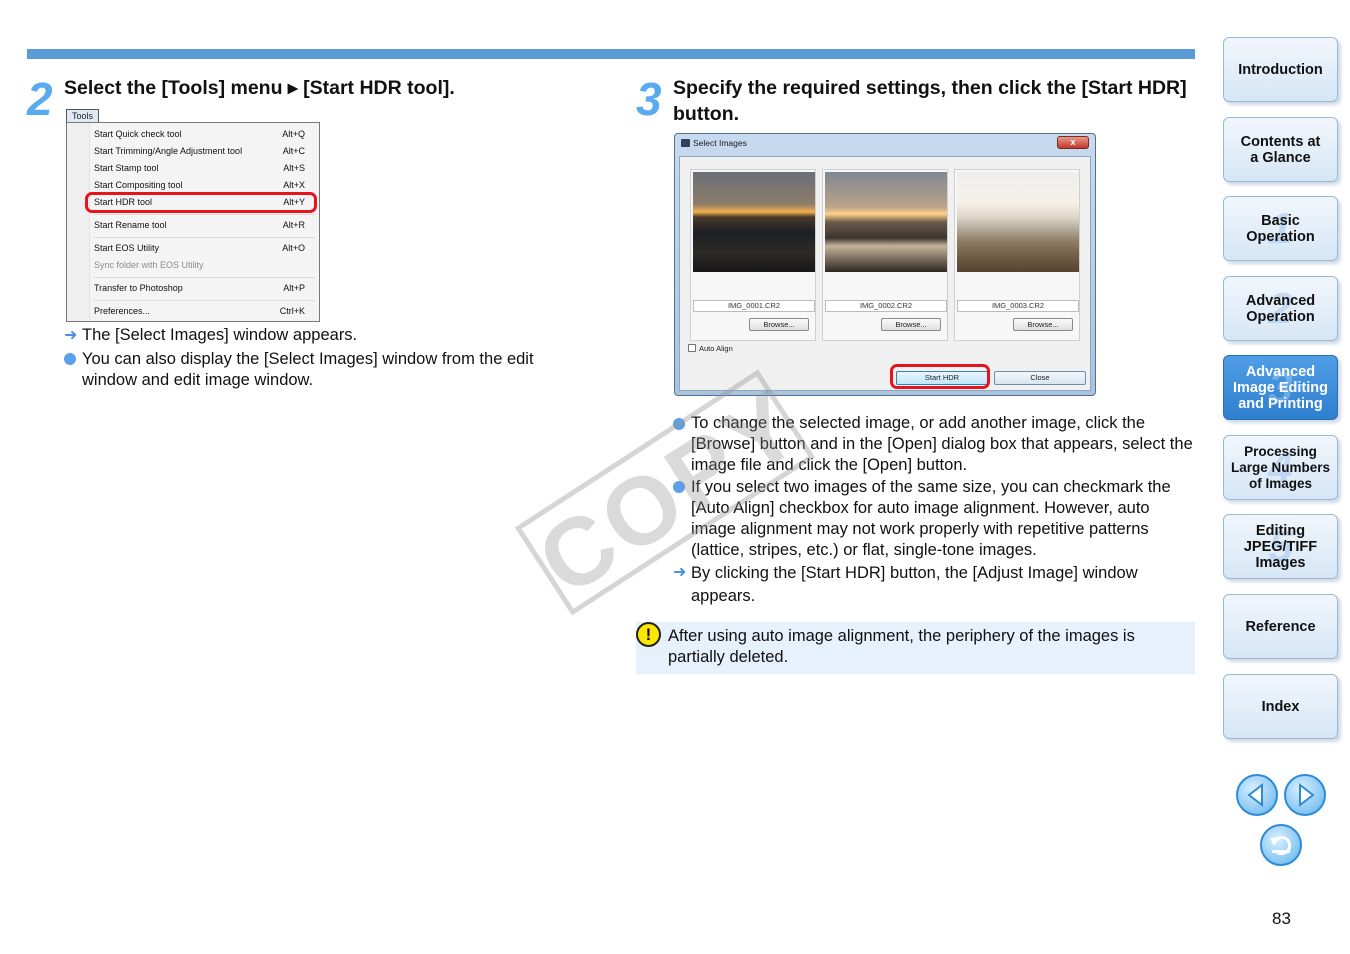 The width and height of the screenshot is (1350, 954). Describe the element at coordinates (754, 306) in the screenshot. I see `file-name-field: IMG_0001.CR2` at that location.